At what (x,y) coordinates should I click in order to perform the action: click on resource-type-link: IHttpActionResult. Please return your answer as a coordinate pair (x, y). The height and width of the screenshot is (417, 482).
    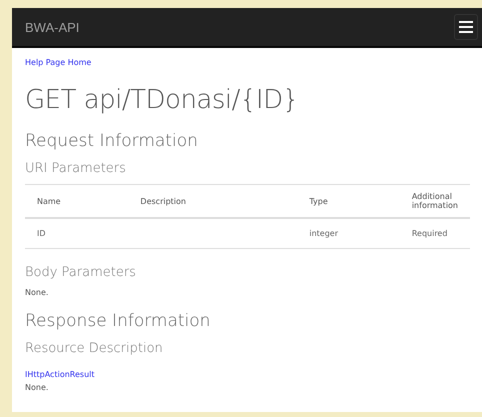
    Looking at the image, I should click on (59, 374).